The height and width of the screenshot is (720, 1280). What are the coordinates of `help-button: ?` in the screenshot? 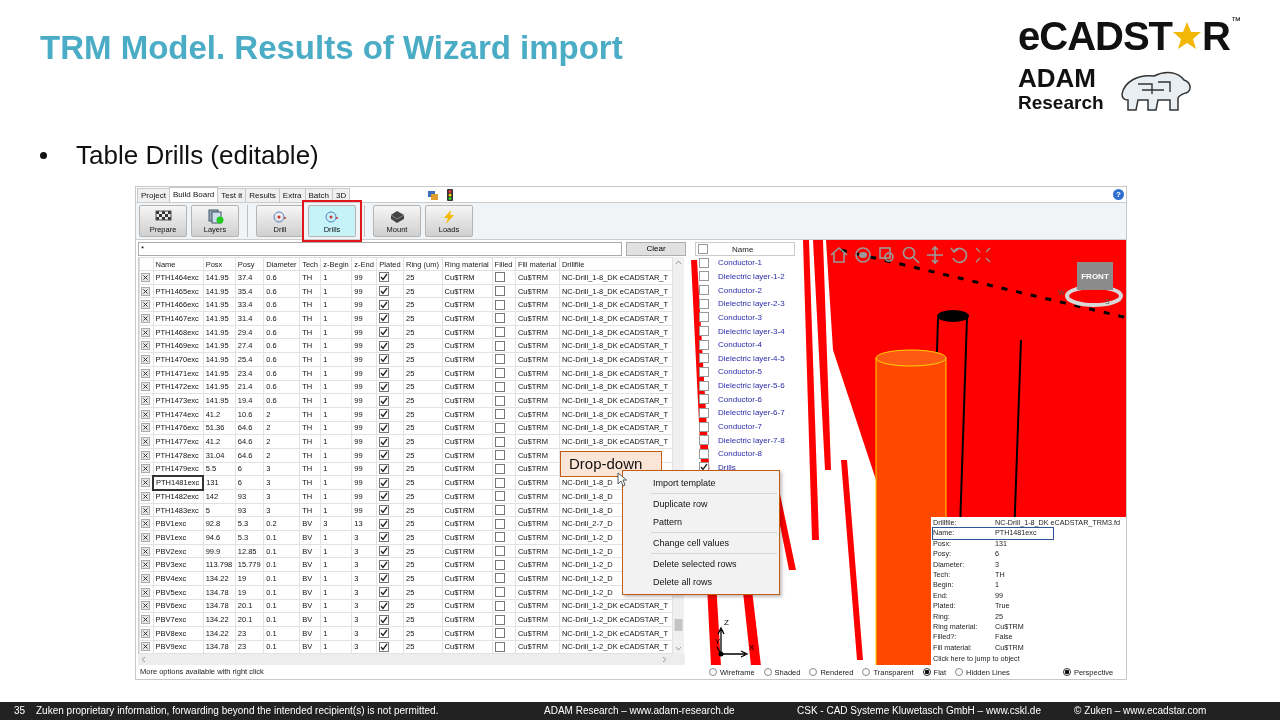 It's located at (1118, 194).